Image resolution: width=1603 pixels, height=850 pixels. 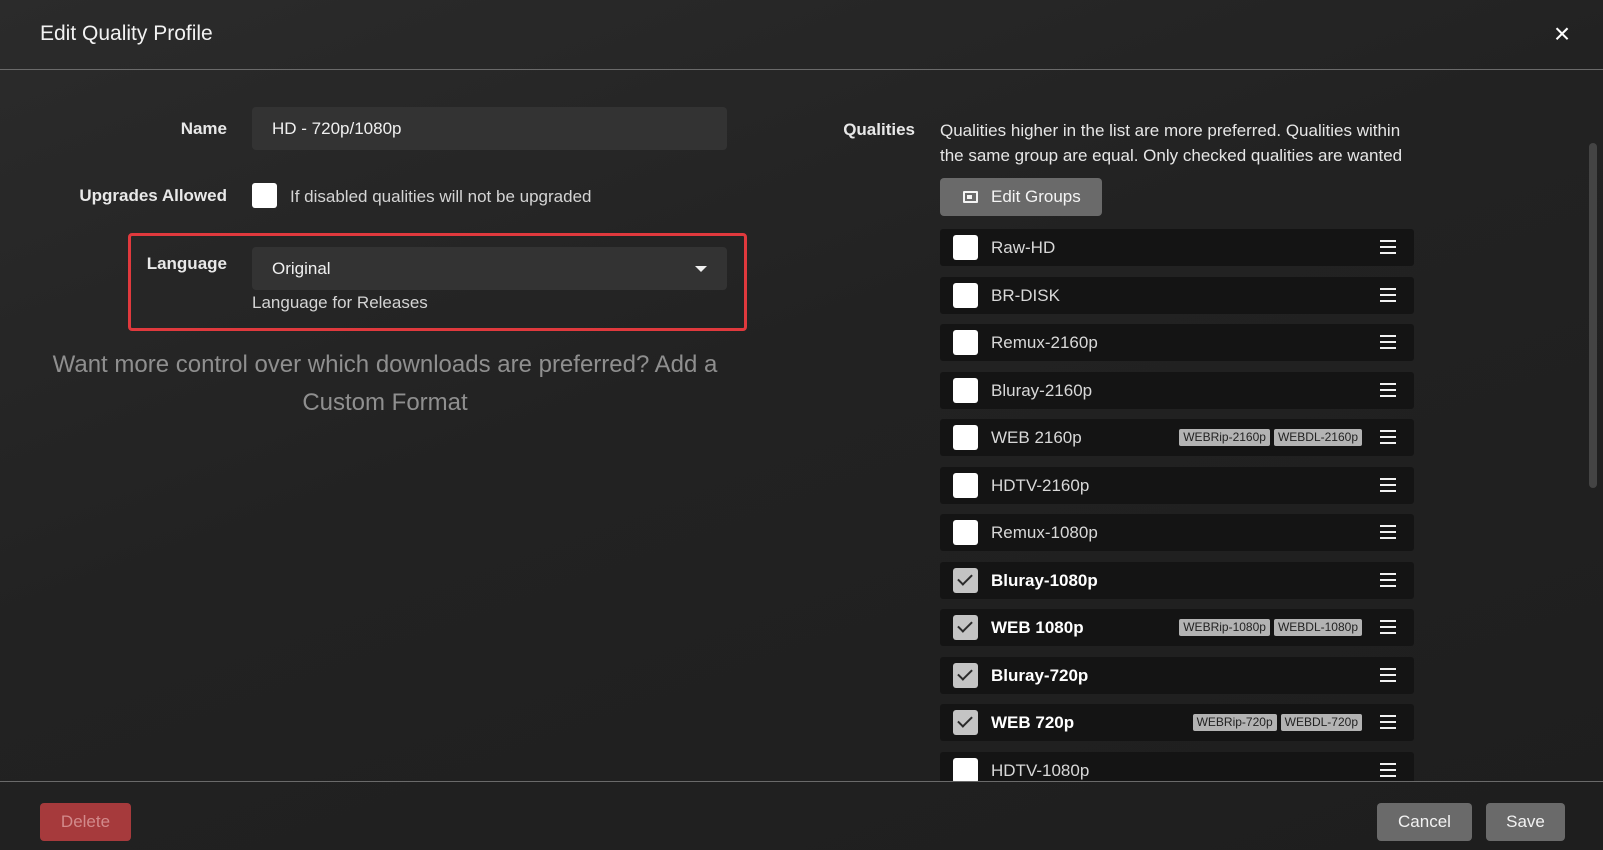 I want to click on quality-row: Raw-HD, so click(x=1177, y=247).